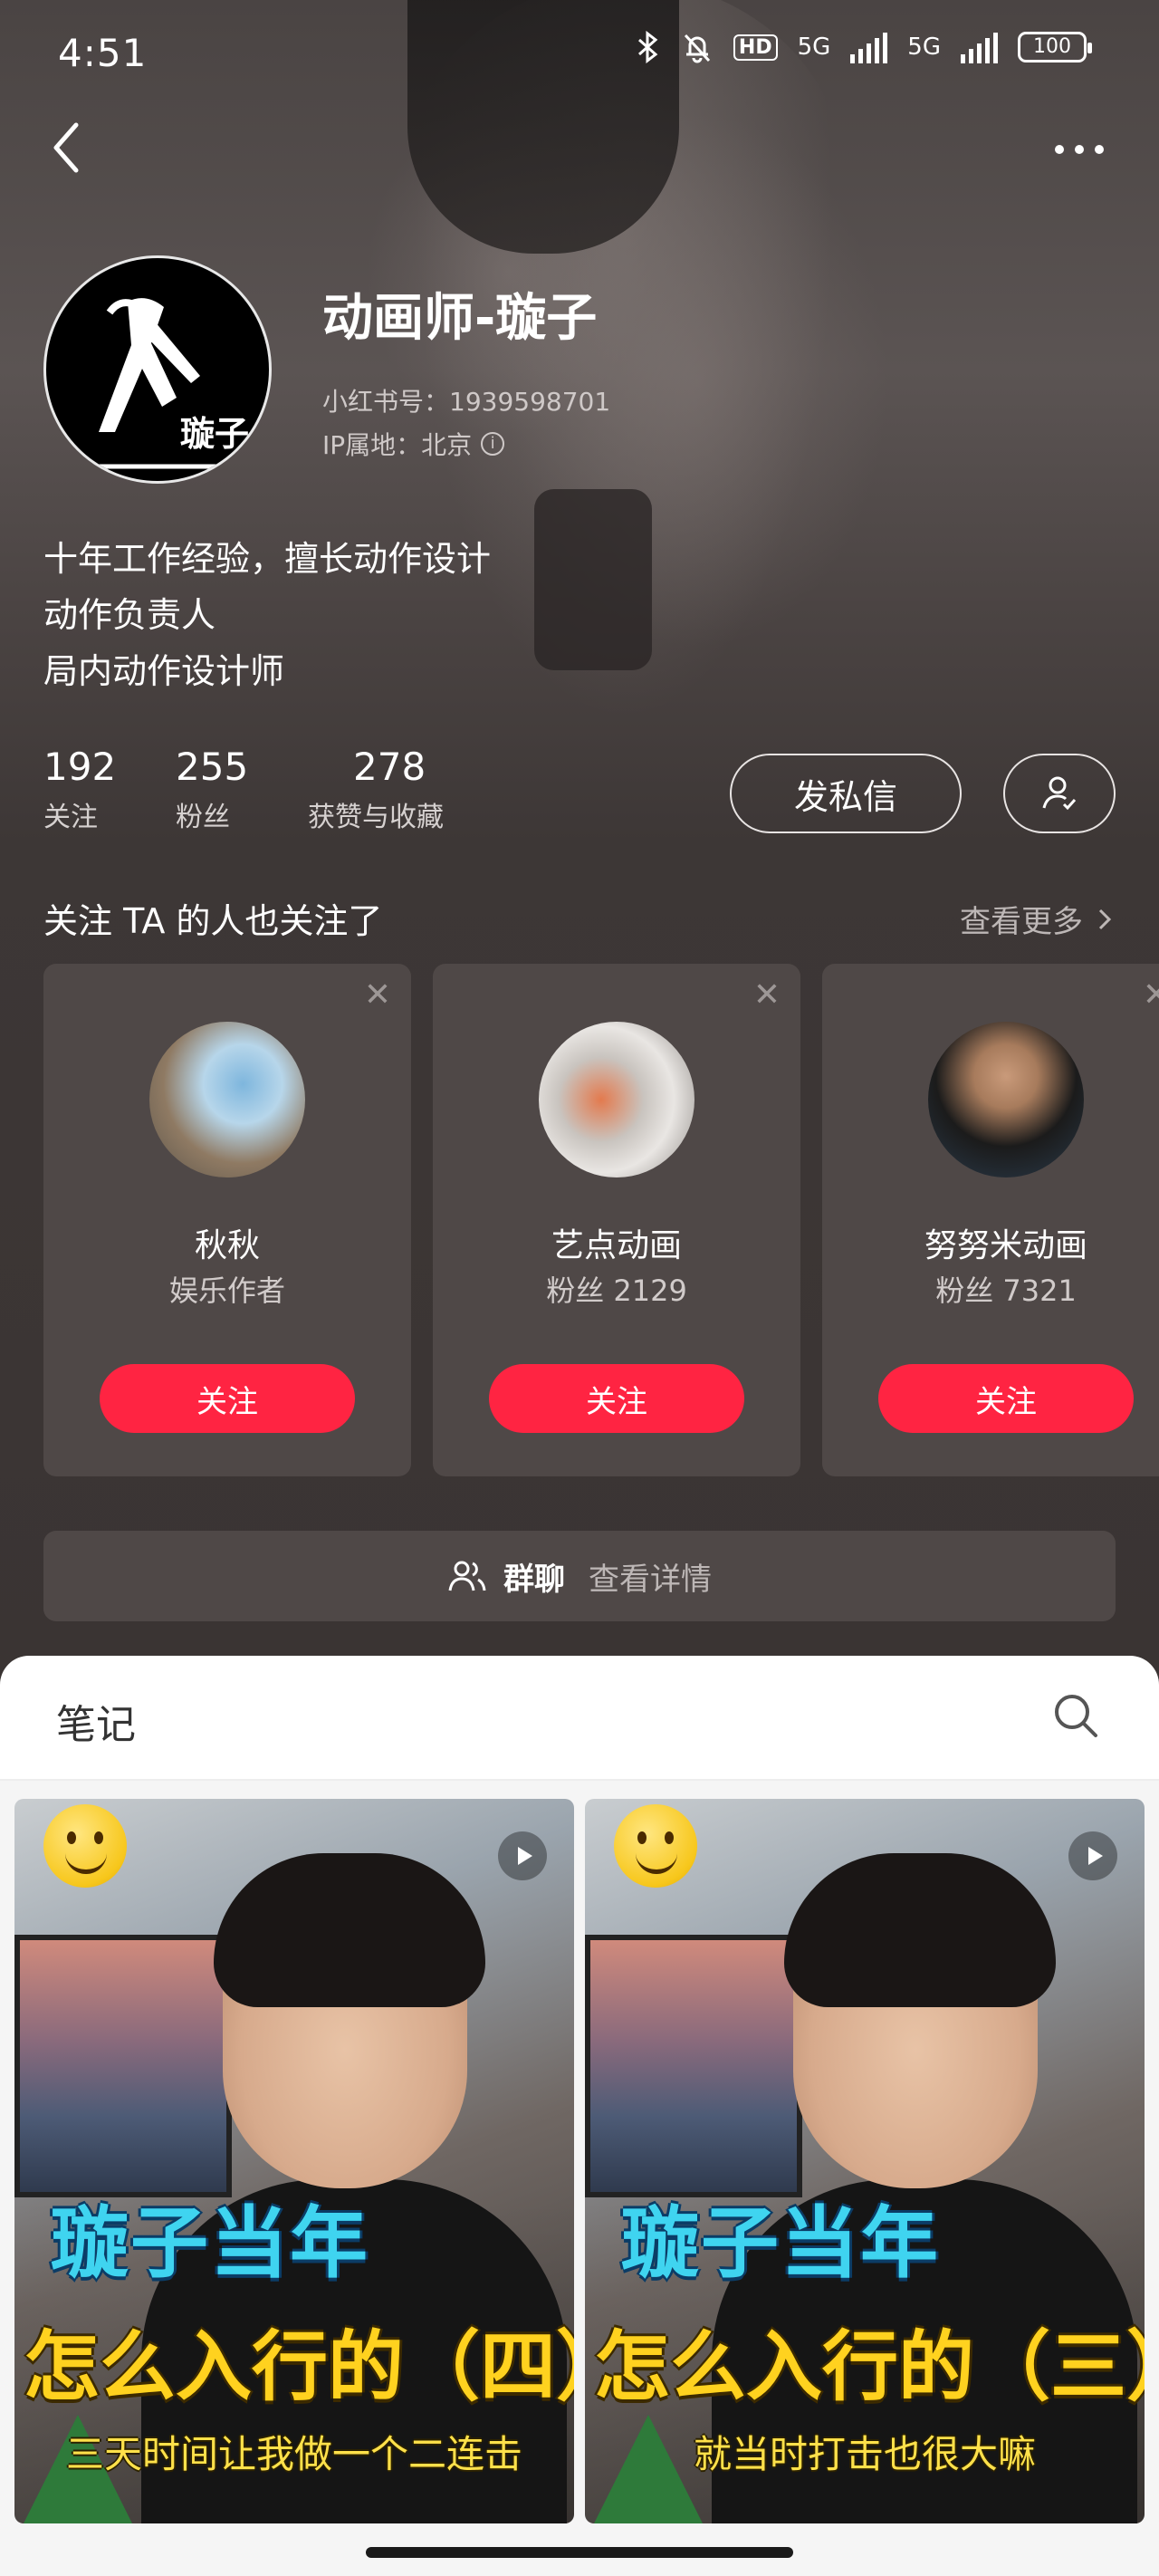  I want to click on network-label-2: 5G, so click(924, 47).